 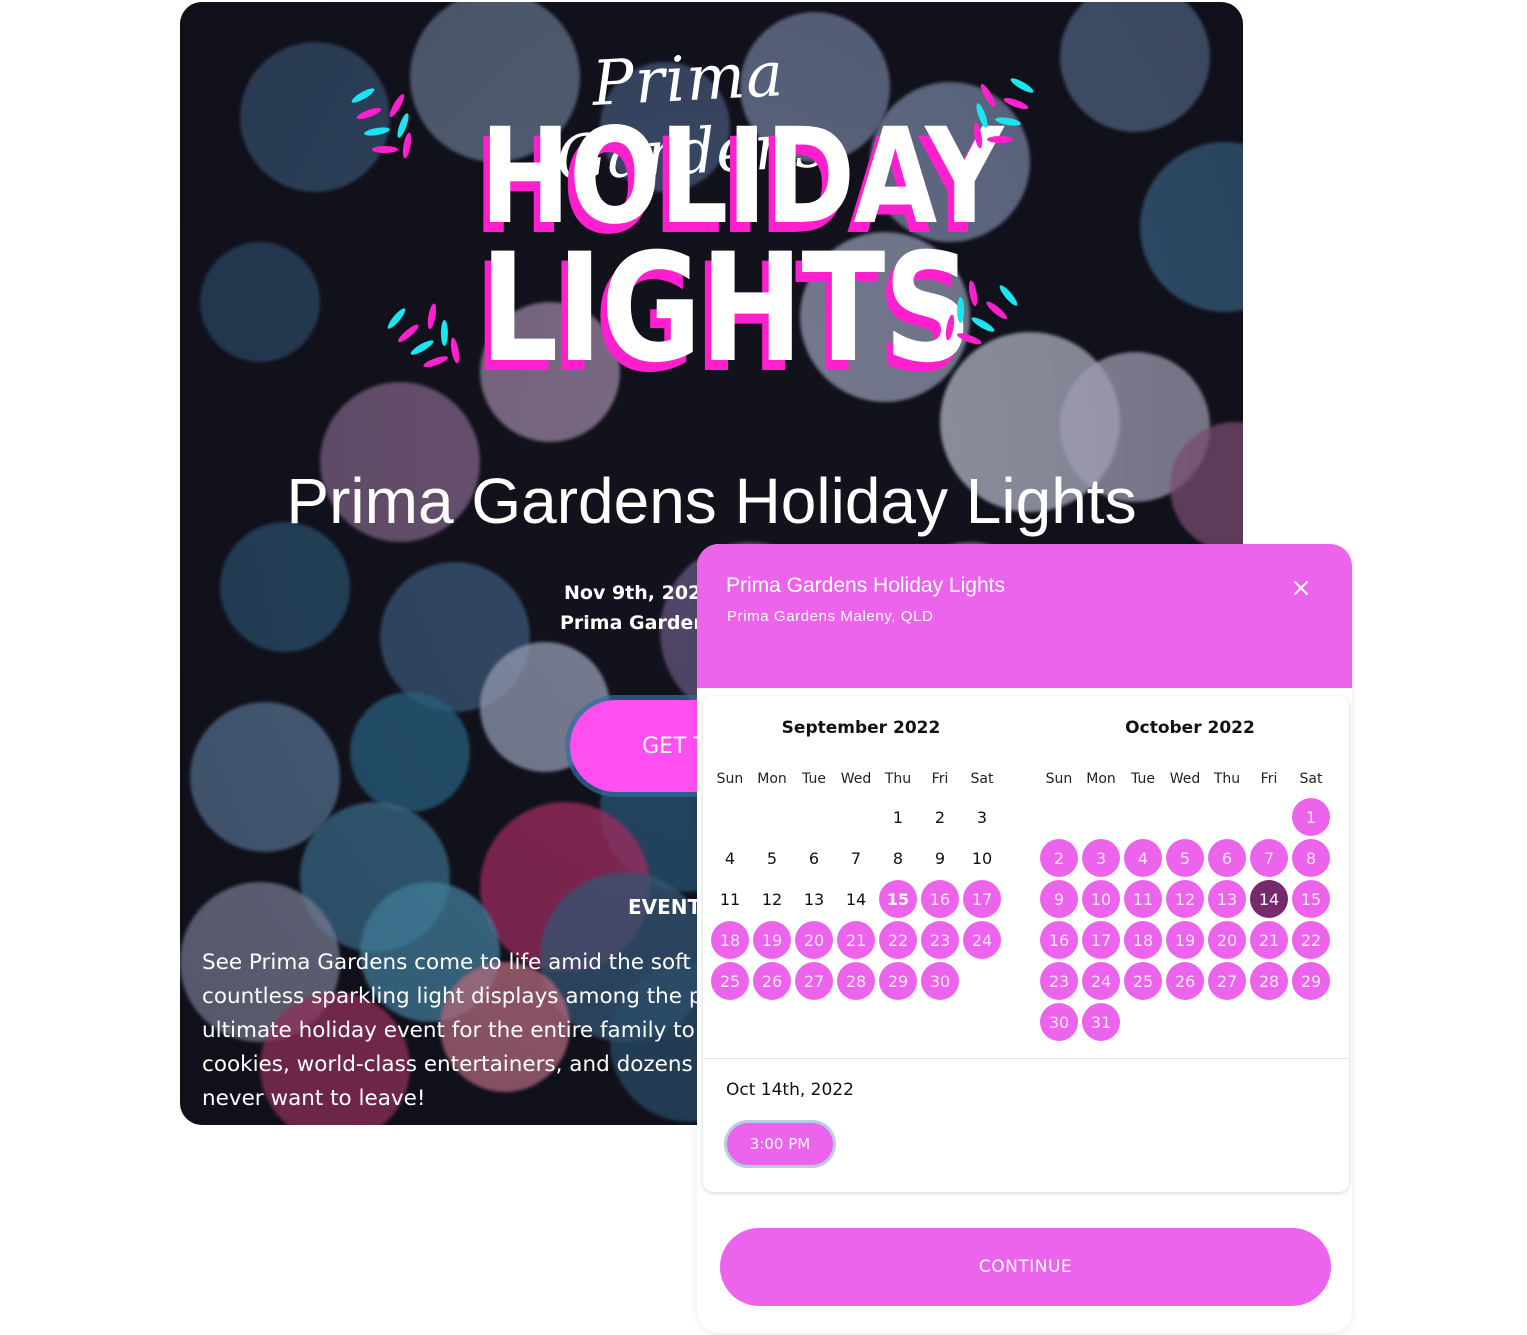 I want to click on logo-lights-text: LIGHTS, so click(x=726, y=309).